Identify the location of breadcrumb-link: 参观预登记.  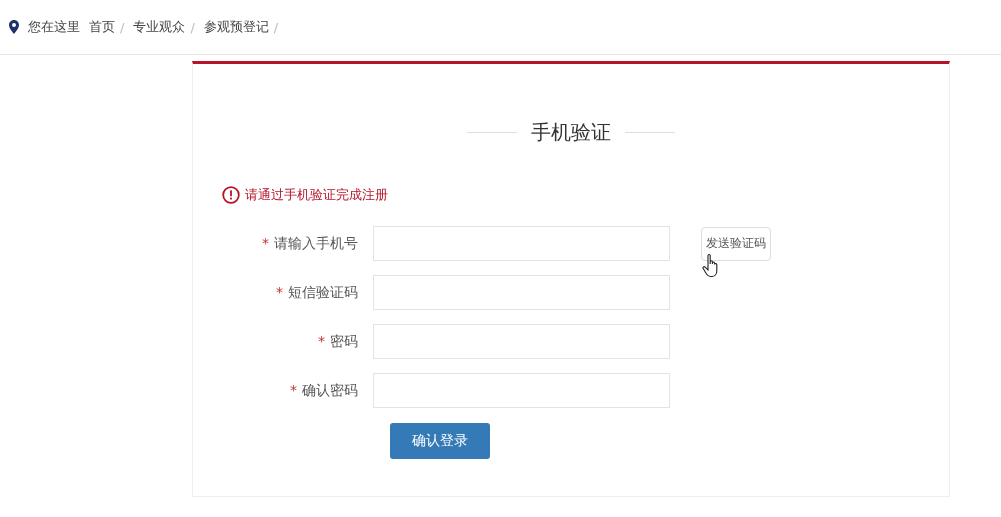
(236, 27).